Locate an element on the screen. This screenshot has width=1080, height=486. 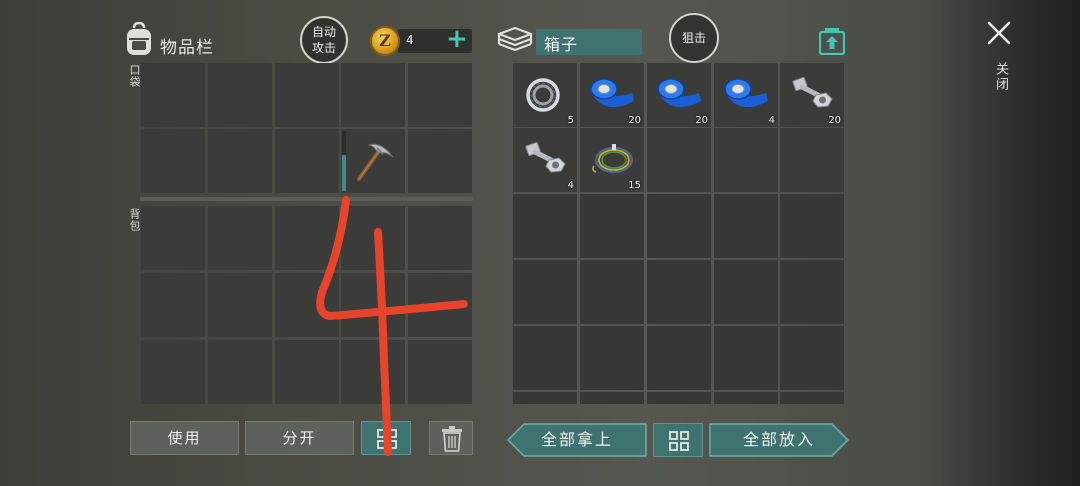
pickaxe-icon is located at coordinates (375, 162).